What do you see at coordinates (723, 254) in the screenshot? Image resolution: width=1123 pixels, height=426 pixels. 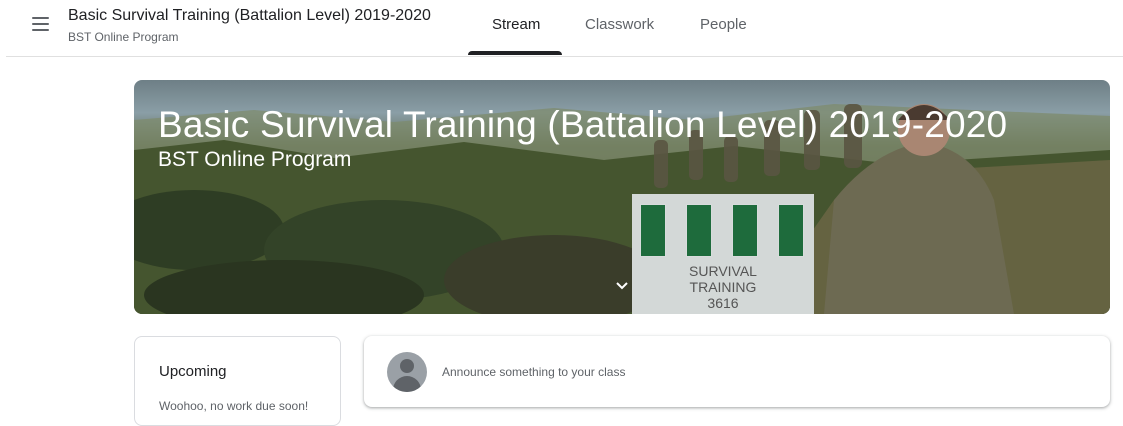 I see `survival-training-sign: SURVIVAL TRAINING 3616` at bounding box center [723, 254].